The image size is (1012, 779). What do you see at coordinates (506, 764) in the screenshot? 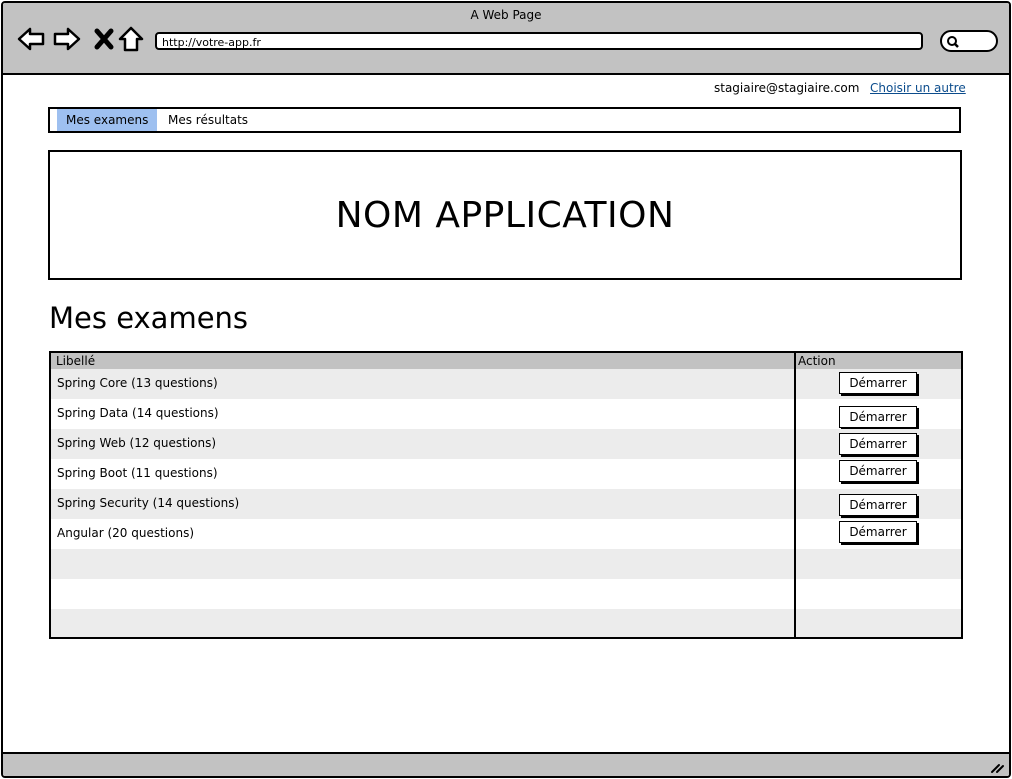
I see `status-bar` at bounding box center [506, 764].